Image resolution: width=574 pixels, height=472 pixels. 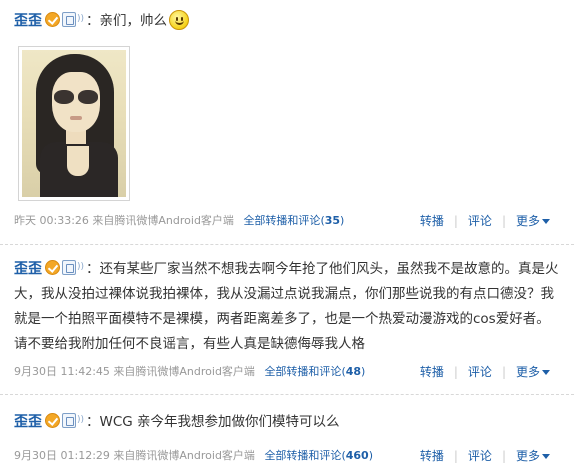 I want to click on all-rebroadcast-comments-link: 全部转播和评论(48), so click(x=314, y=371).